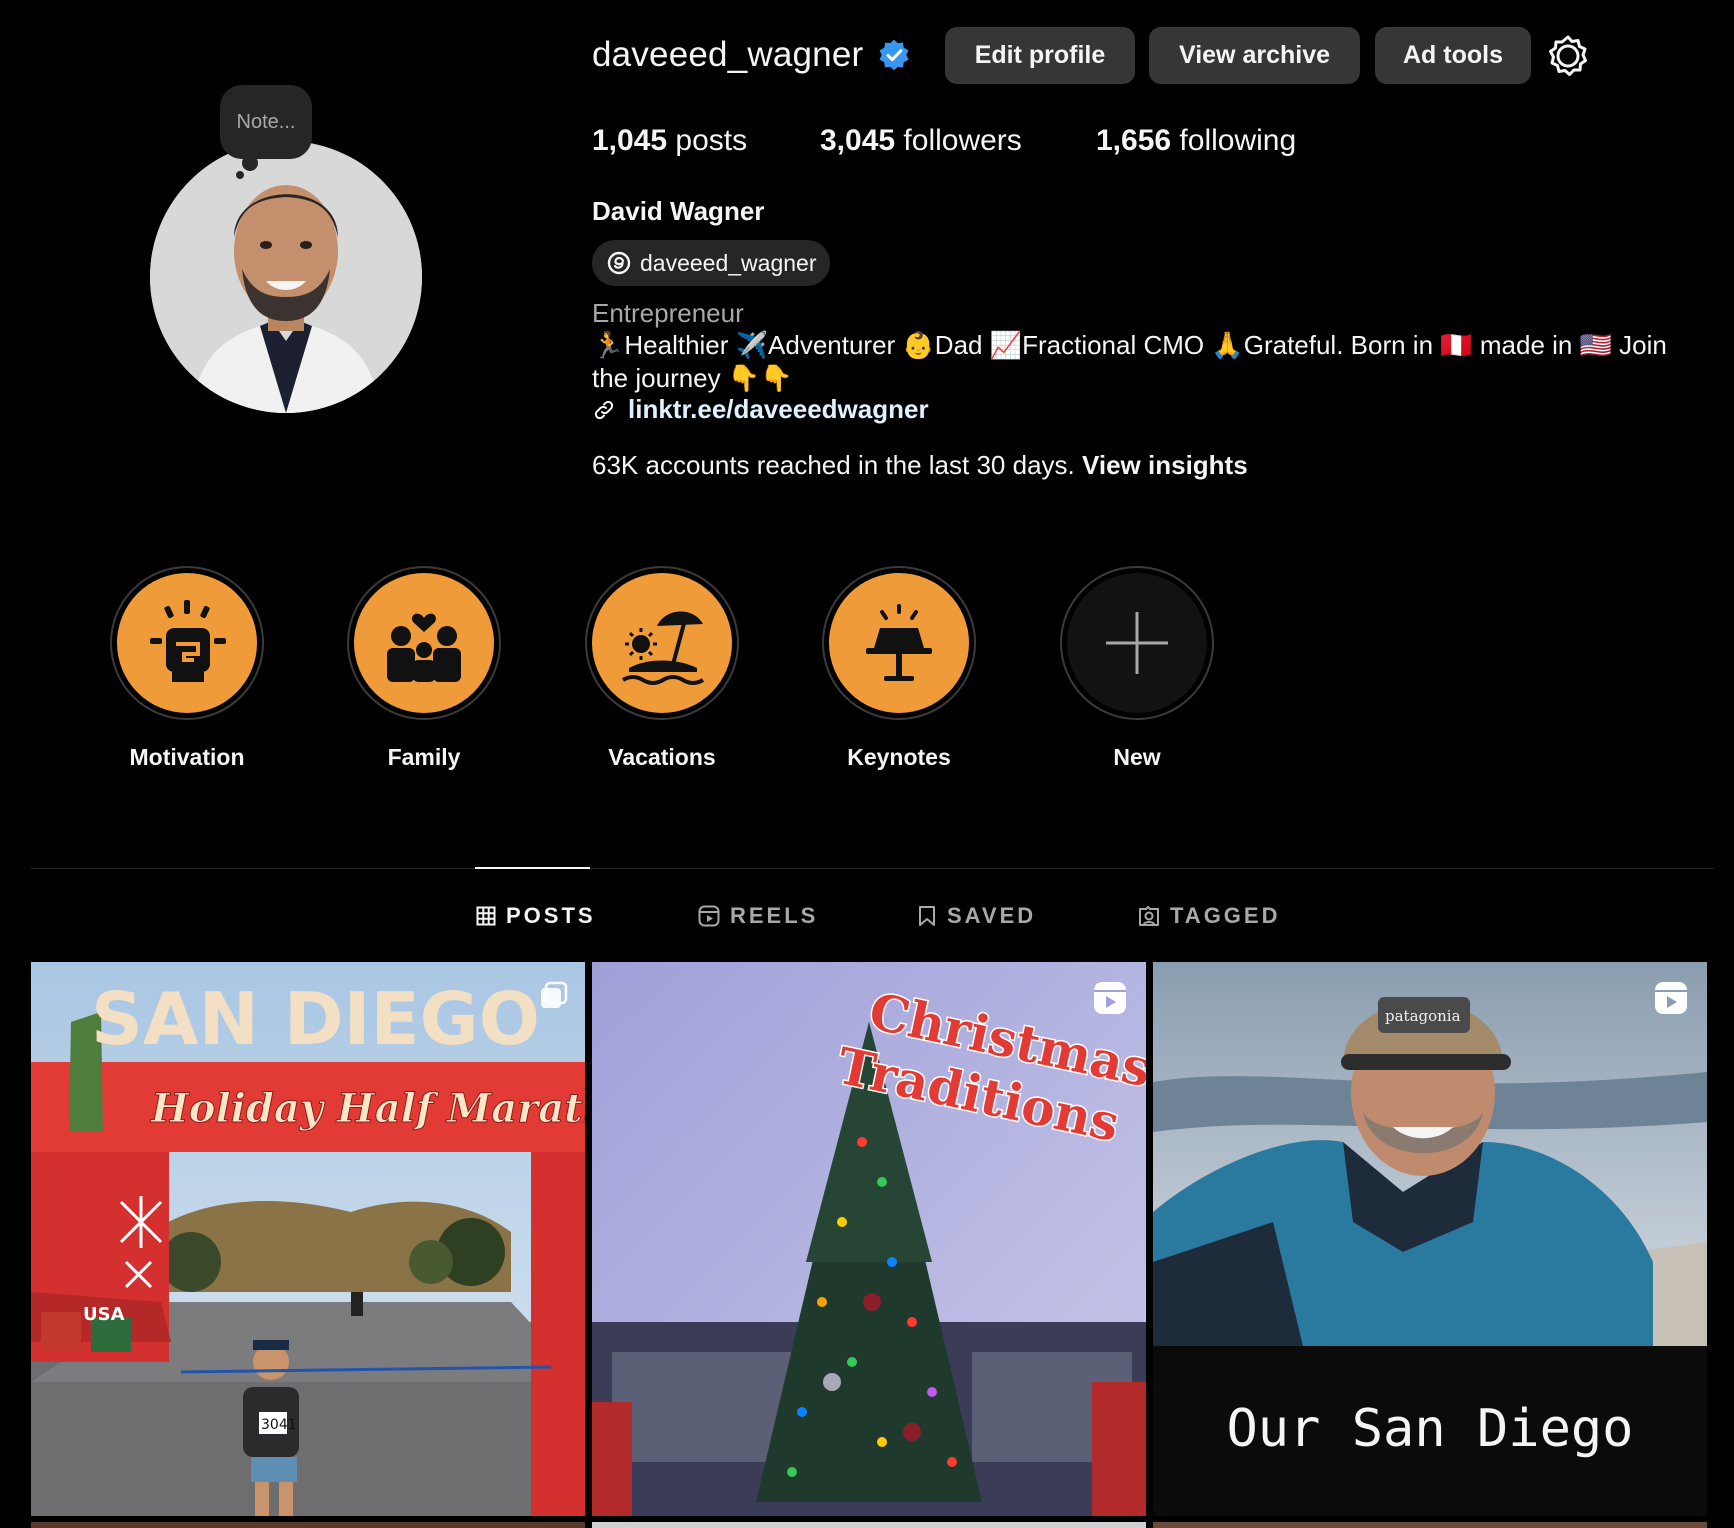 The height and width of the screenshot is (1528, 1734). What do you see at coordinates (187, 757) in the screenshot?
I see `highlight-label: Motivation` at bounding box center [187, 757].